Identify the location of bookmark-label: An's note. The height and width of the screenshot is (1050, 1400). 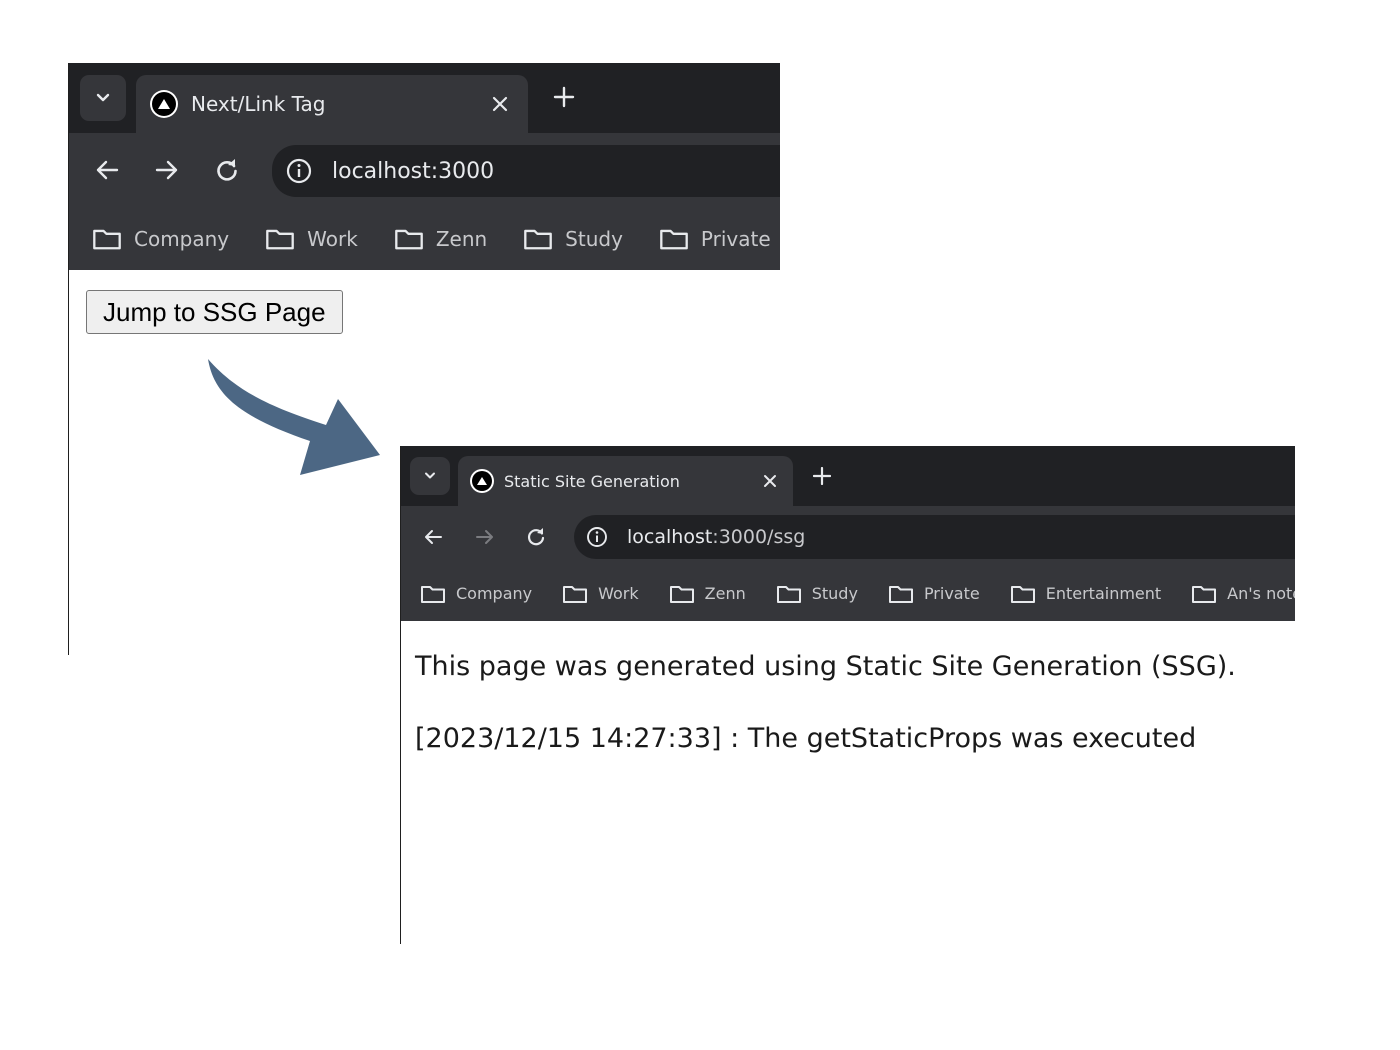
(1261, 593).